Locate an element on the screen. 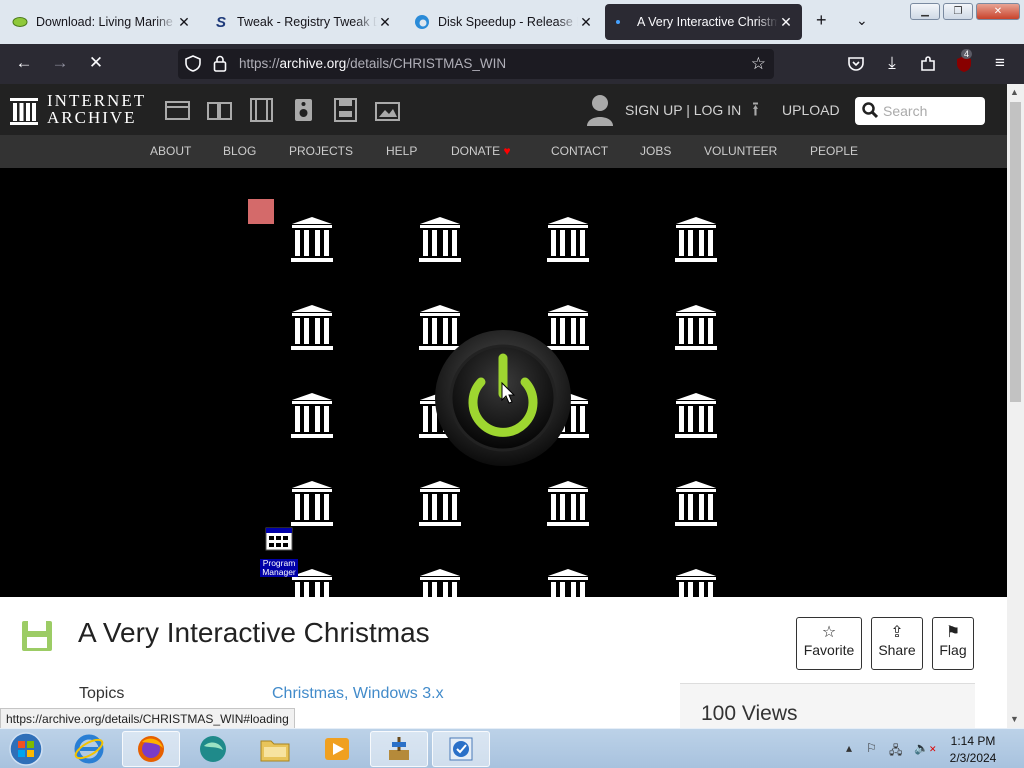 The height and width of the screenshot is (768, 1024). user-avatar-icon is located at coordinates (600, 112).